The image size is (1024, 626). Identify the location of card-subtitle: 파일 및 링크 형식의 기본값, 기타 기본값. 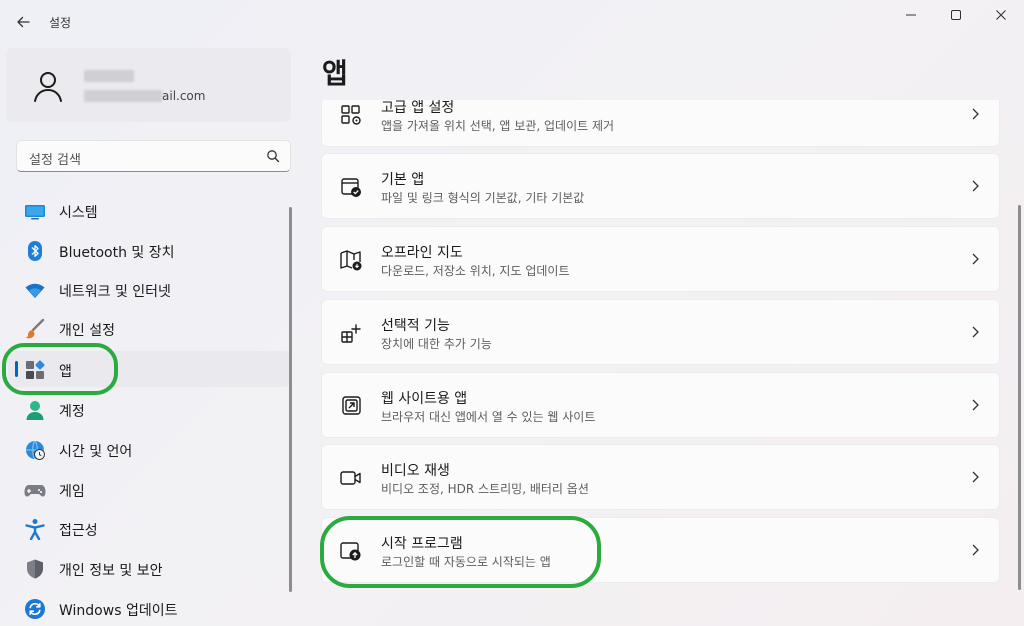
(483, 198).